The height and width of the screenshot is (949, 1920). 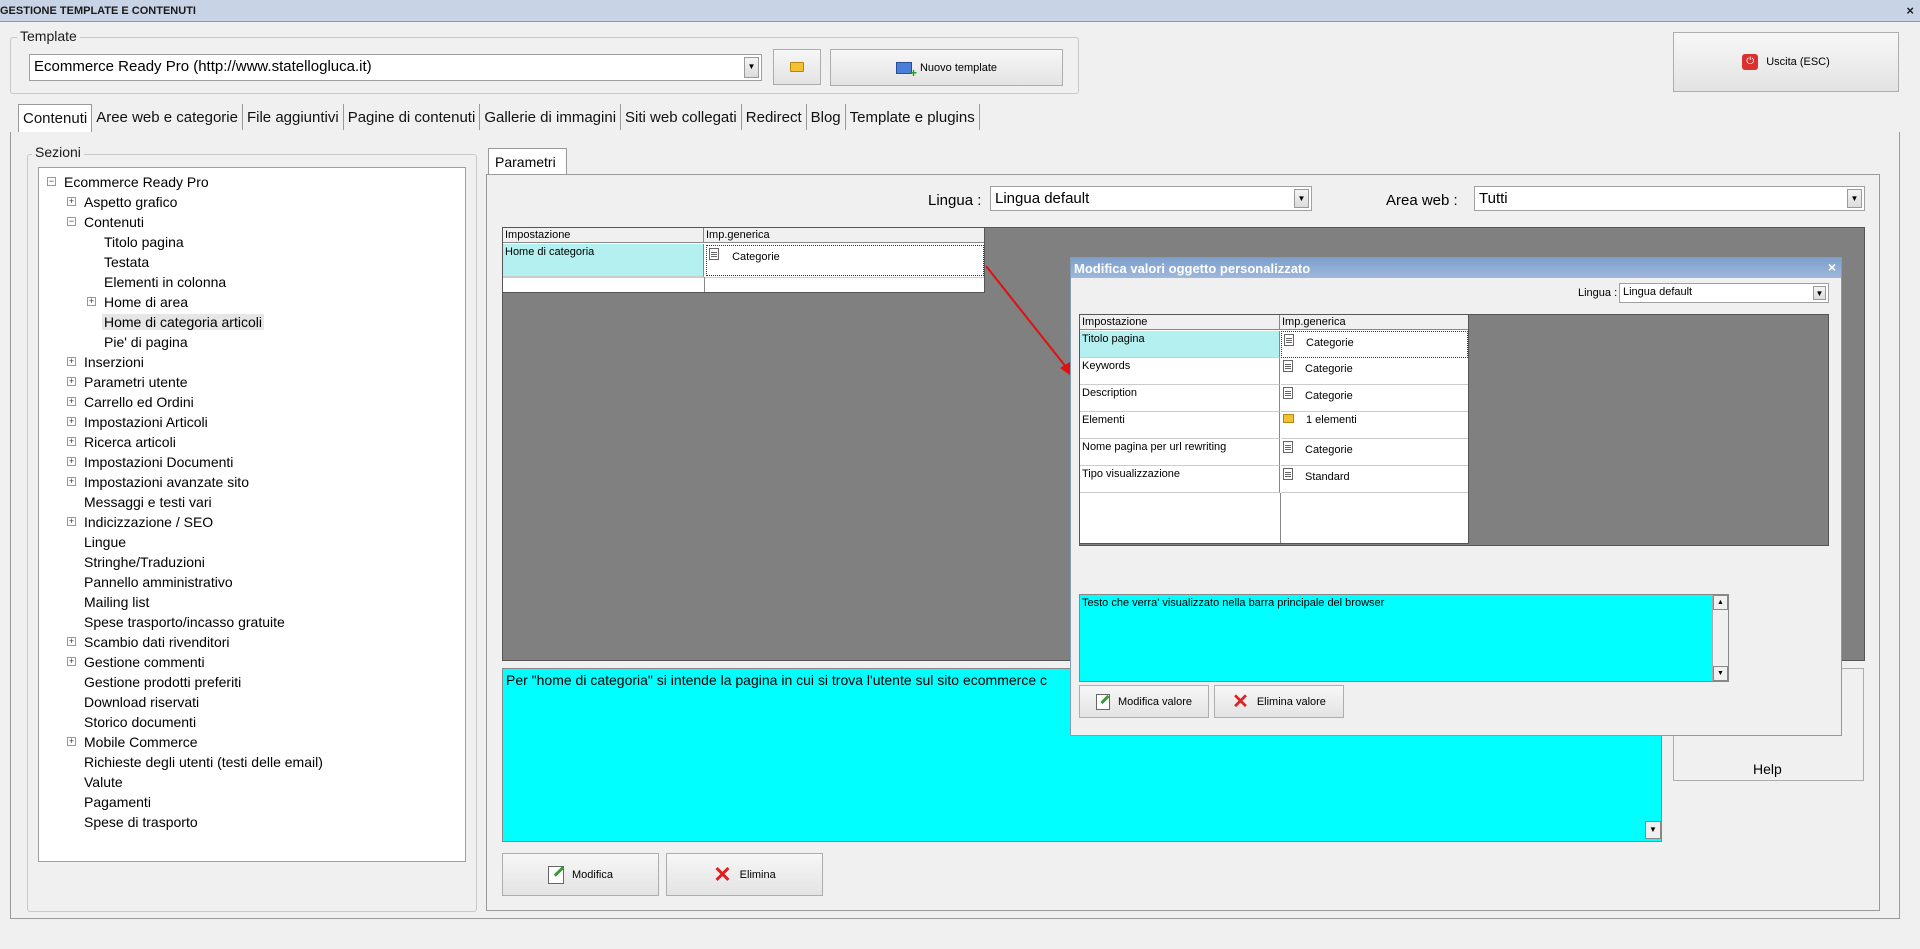 What do you see at coordinates (845, 260) in the screenshot?
I see `grid-cell-value: Categorie` at bounding box center [845, 260].